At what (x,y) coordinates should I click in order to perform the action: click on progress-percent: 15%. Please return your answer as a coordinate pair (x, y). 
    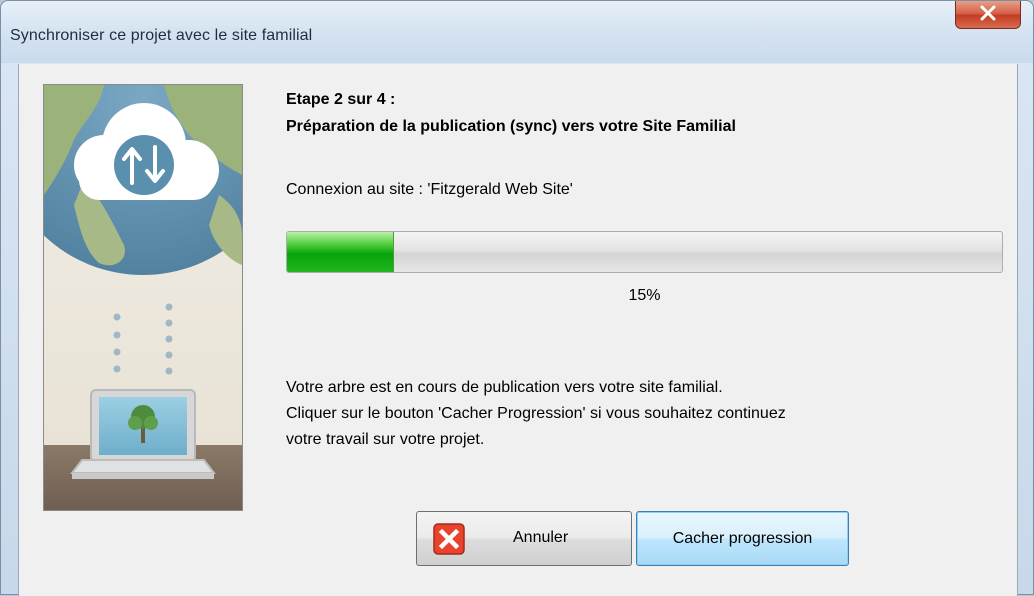
    Looking at the image, I should click on (644, 295).